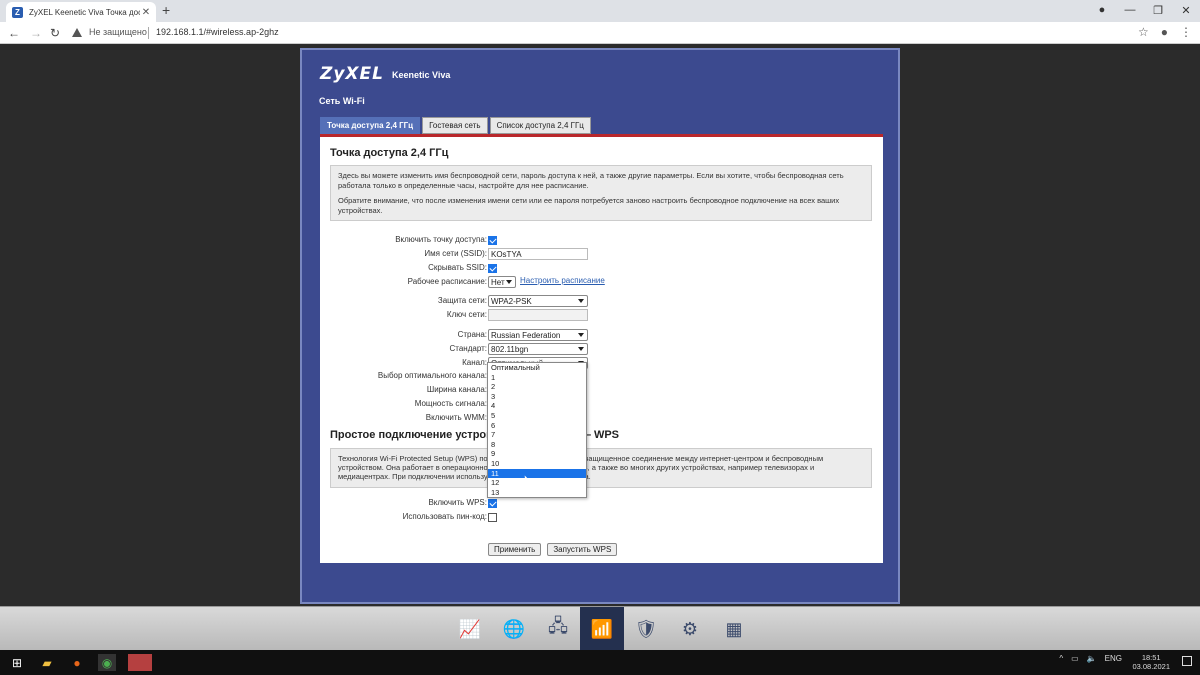 The width and height of the screenshot is (1200, 675). What do you see at coordinates (1186, 32) in the screenshot?
I see `menu-icon: ⋮` at bounding box center [1186, 32].